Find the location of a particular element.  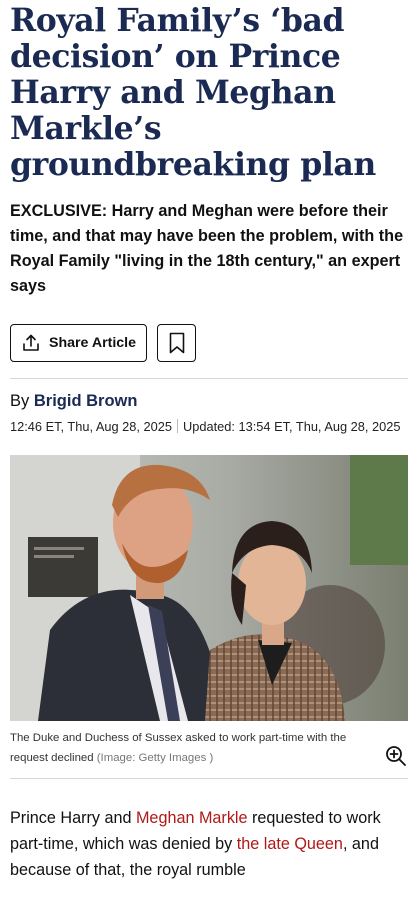

published-time: 12:46 ET, Thu, Aug 28, 2025 is located at coordinates (91, 426).